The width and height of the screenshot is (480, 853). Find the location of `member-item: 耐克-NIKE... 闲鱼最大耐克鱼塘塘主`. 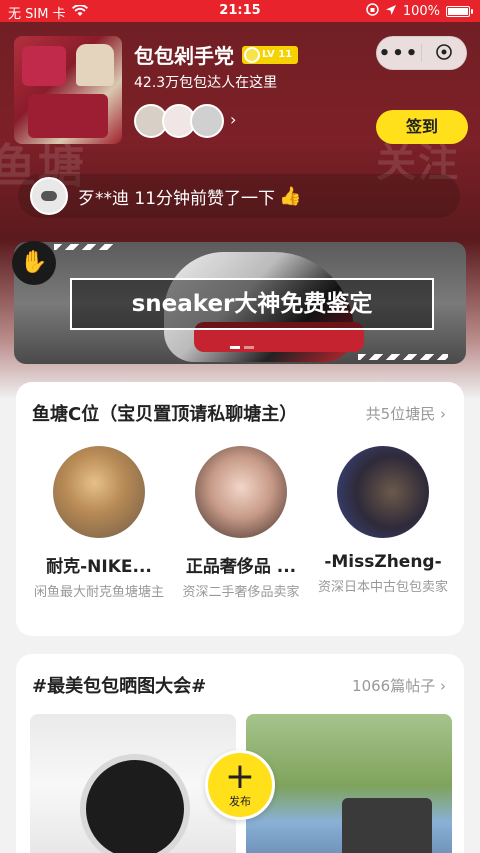

member-item: 耐克-NIKE... 闲鱼最大耐克鱼塘塘主 is located at coordinates (99, 524).